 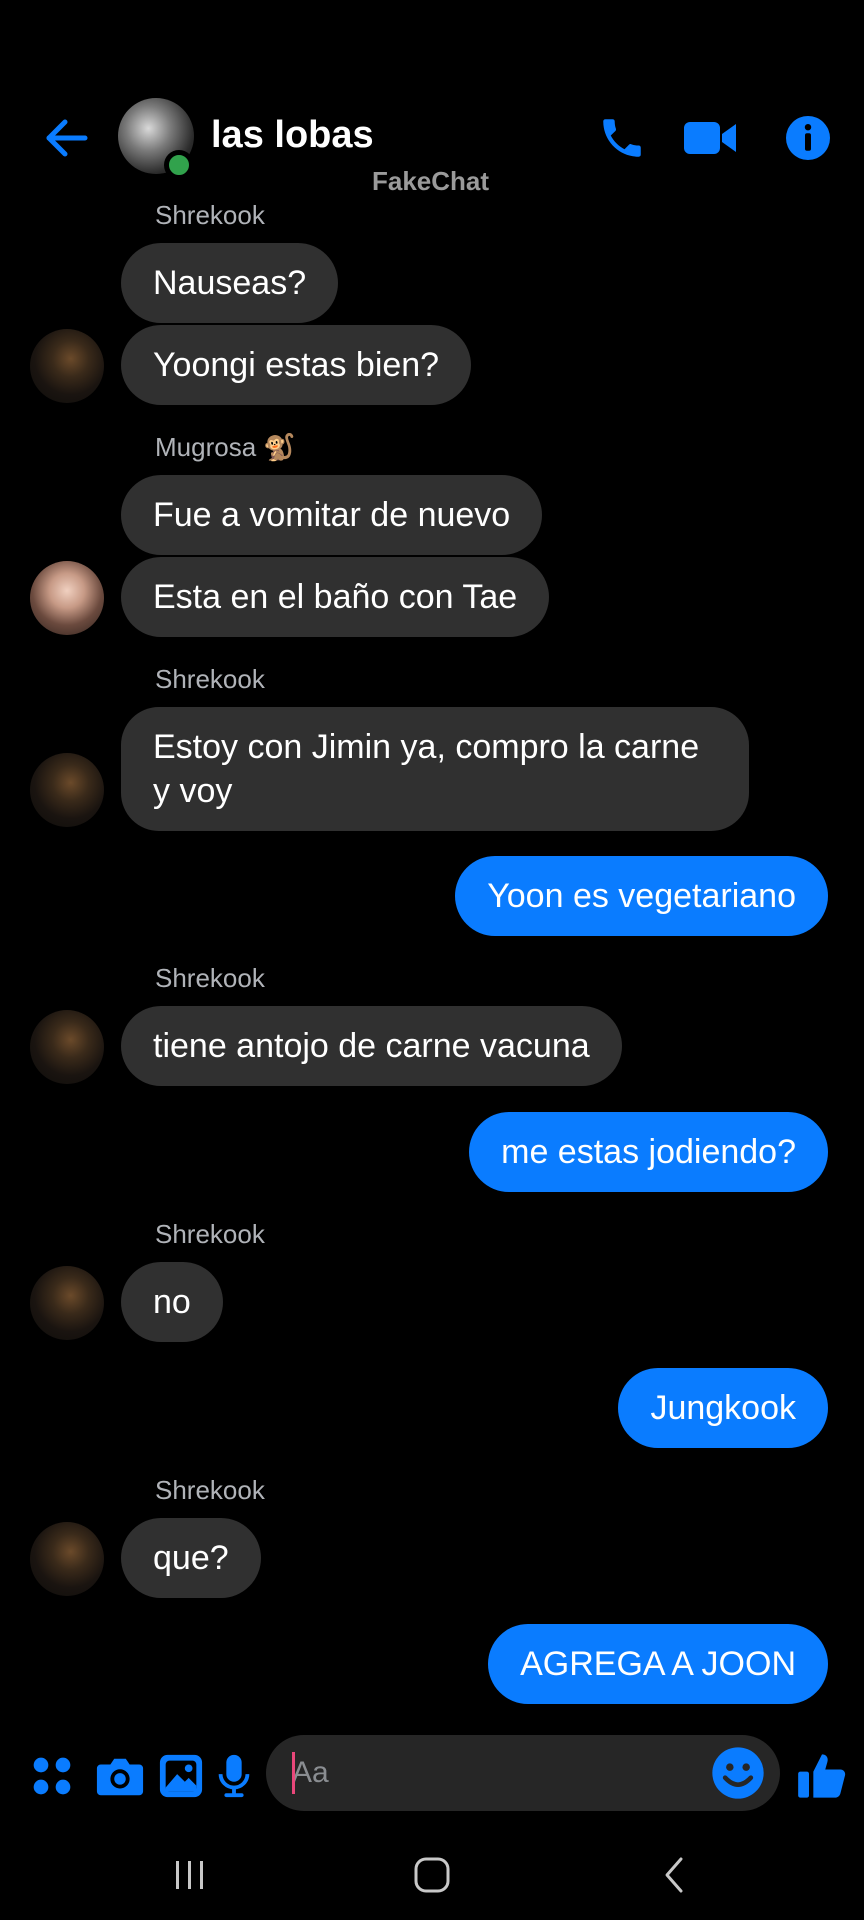 I want to click on incoming-message: Yoongi estas bien?, so click(x=296, y=365).